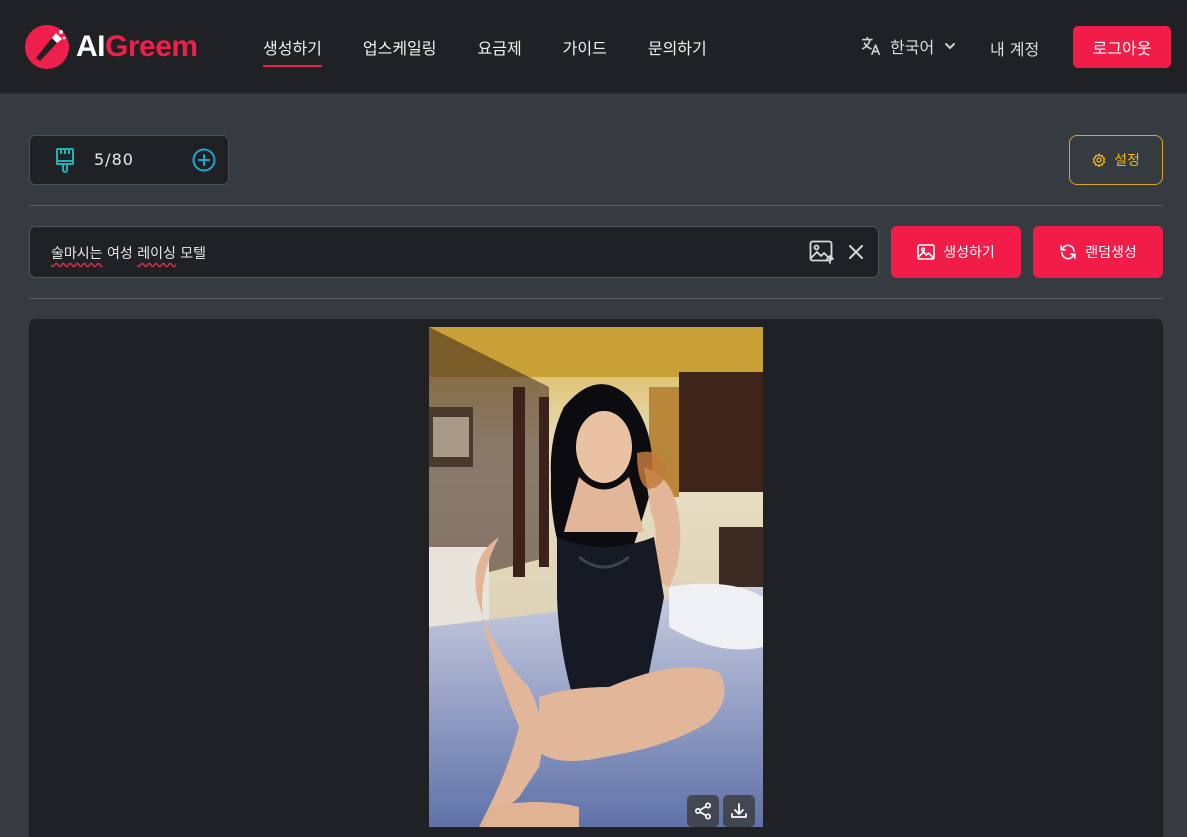 The width and height of the screenshot is (1187, 837). I want to click on image-upload-icon, so click(822, 252).